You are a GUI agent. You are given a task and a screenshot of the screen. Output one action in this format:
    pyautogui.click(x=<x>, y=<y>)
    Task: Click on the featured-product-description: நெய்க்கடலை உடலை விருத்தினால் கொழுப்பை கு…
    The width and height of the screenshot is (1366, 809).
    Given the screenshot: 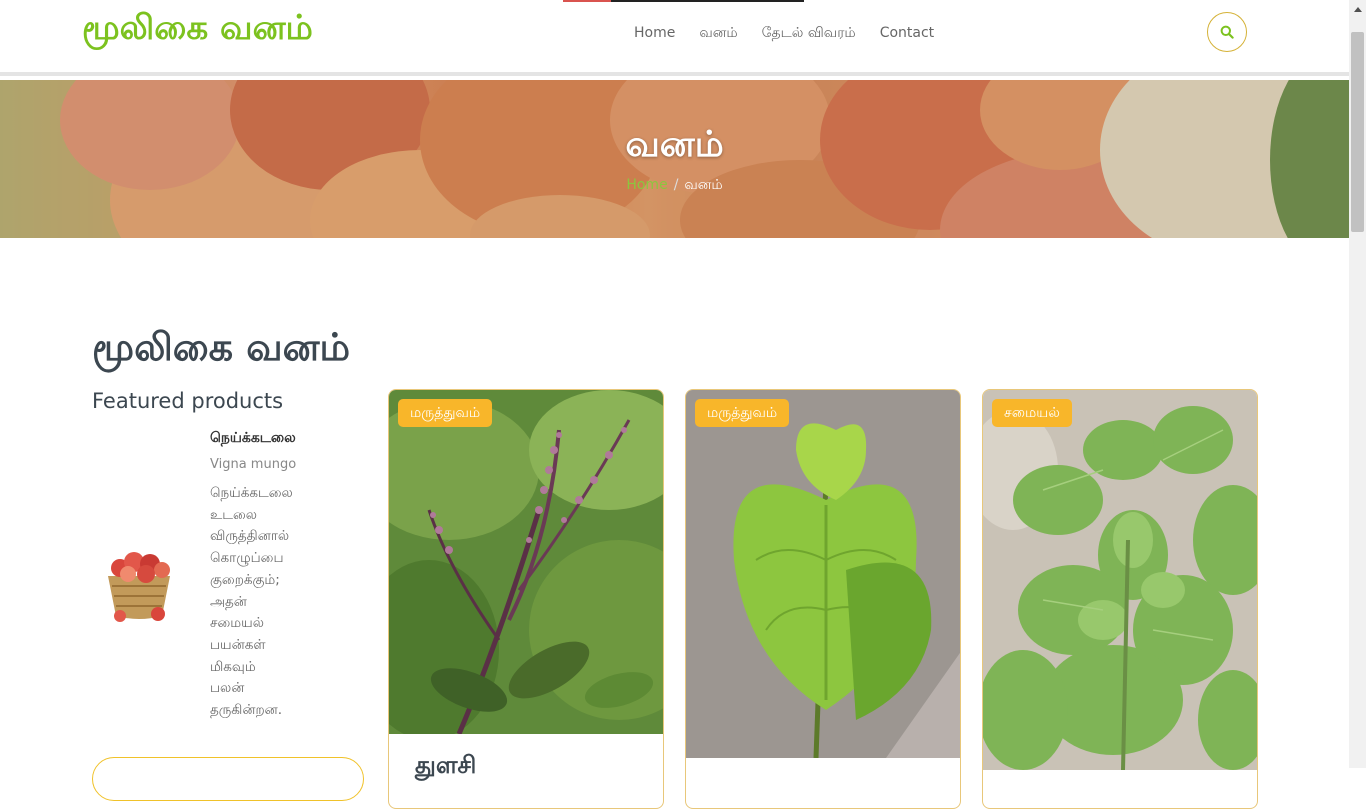 What is the action you would take?
    pyautogui.click(x=270, y=602)
    